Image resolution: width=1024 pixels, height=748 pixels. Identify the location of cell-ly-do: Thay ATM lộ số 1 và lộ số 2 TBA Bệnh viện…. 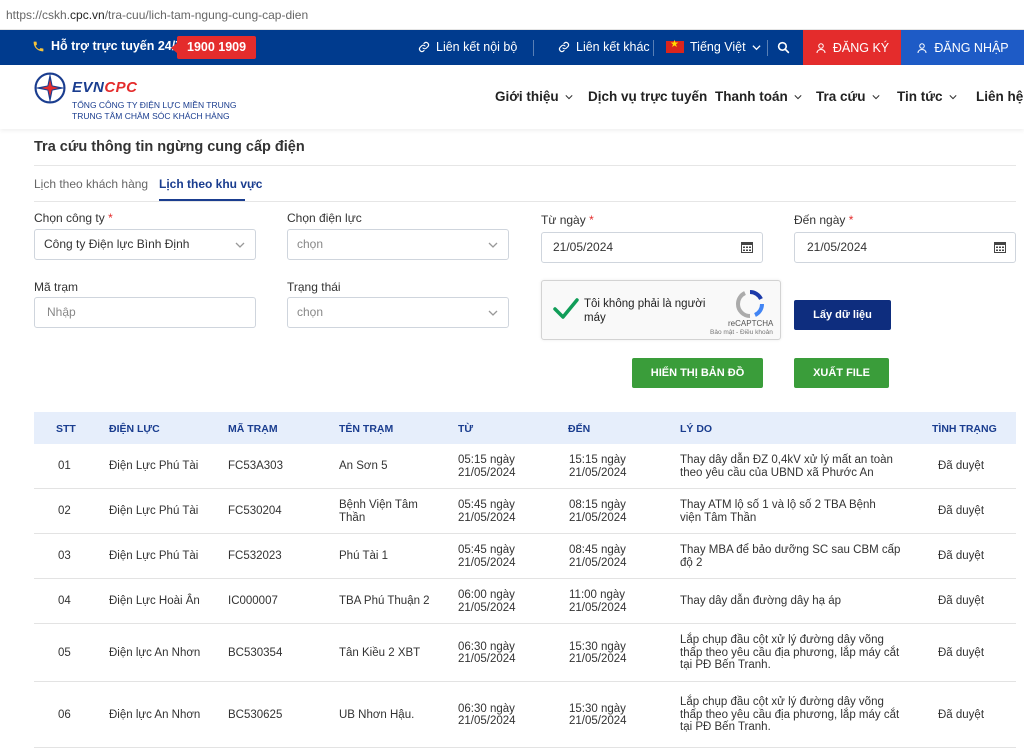
(778, 511).